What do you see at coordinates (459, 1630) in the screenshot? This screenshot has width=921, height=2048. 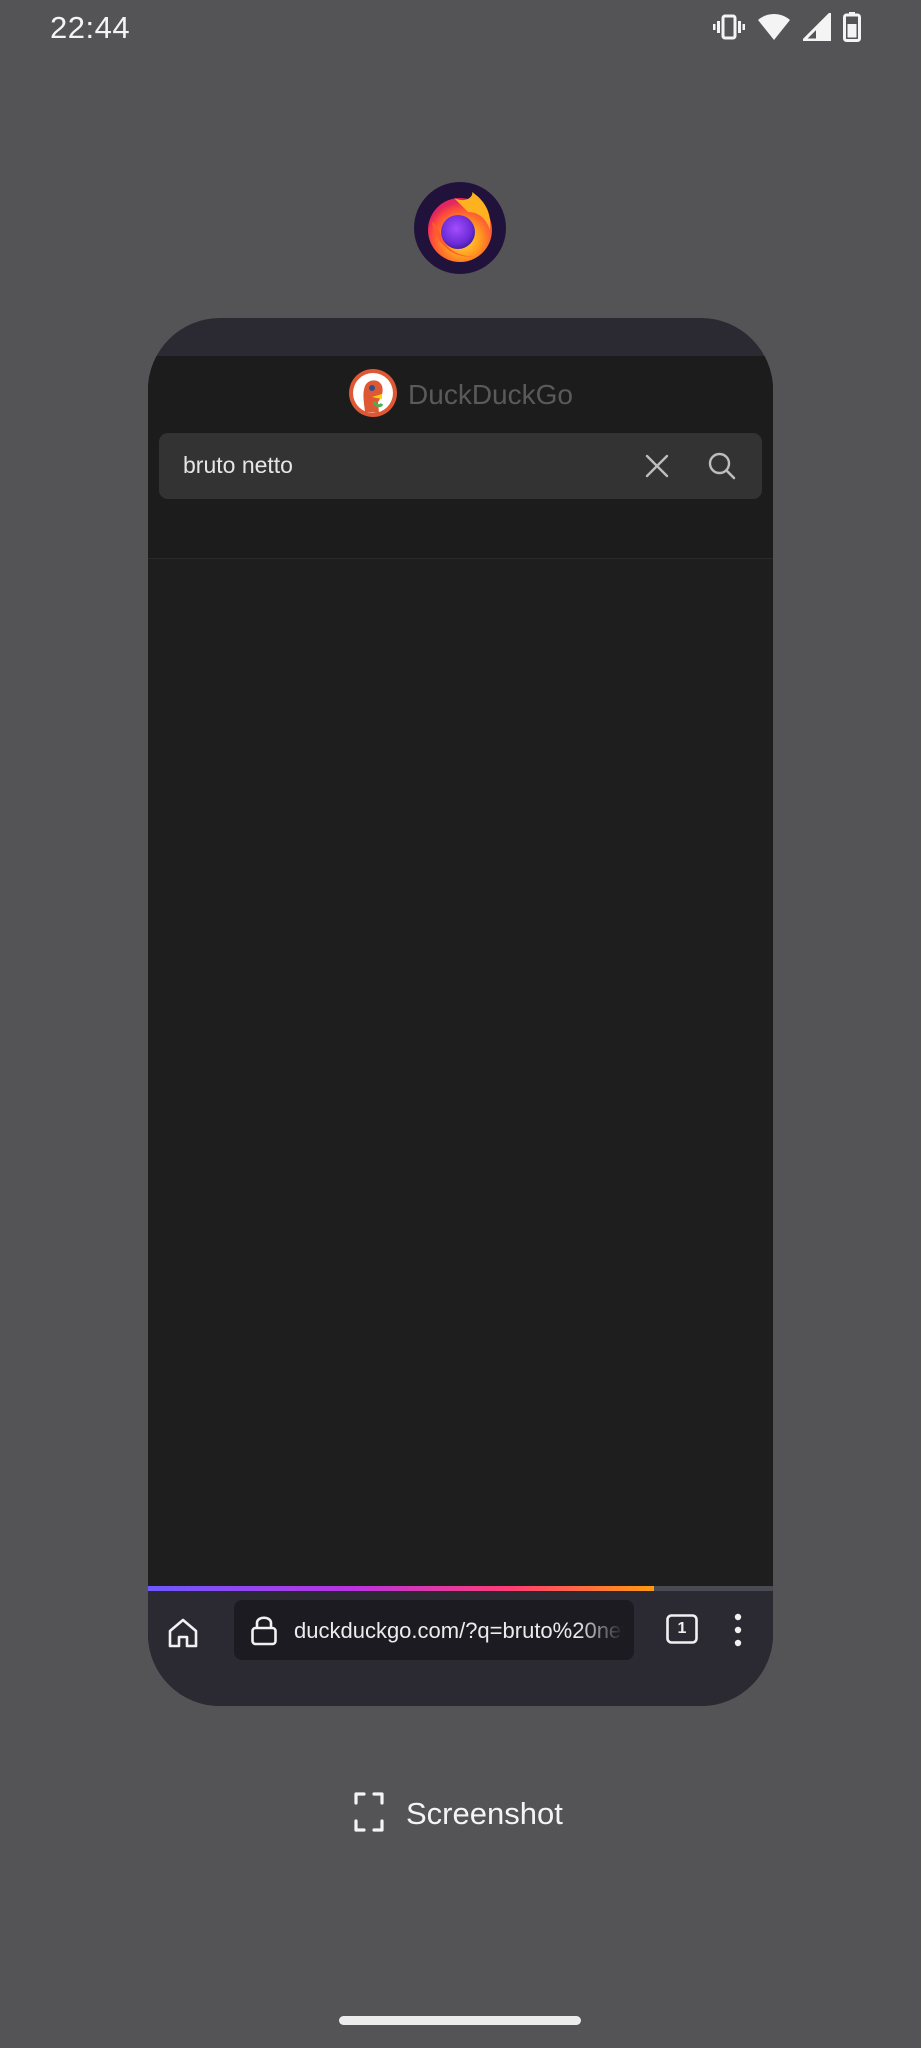 I see `url-text: duckduckgo.com/?q=bruto%20netto` at bounding box center [459, 1630].